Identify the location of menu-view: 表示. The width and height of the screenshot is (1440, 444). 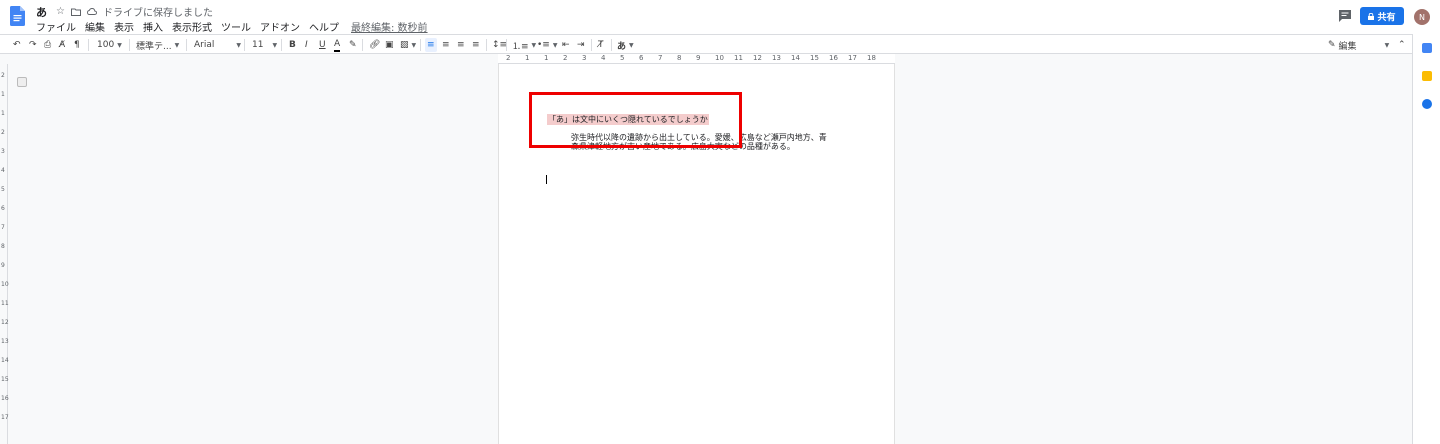
(126, 26).